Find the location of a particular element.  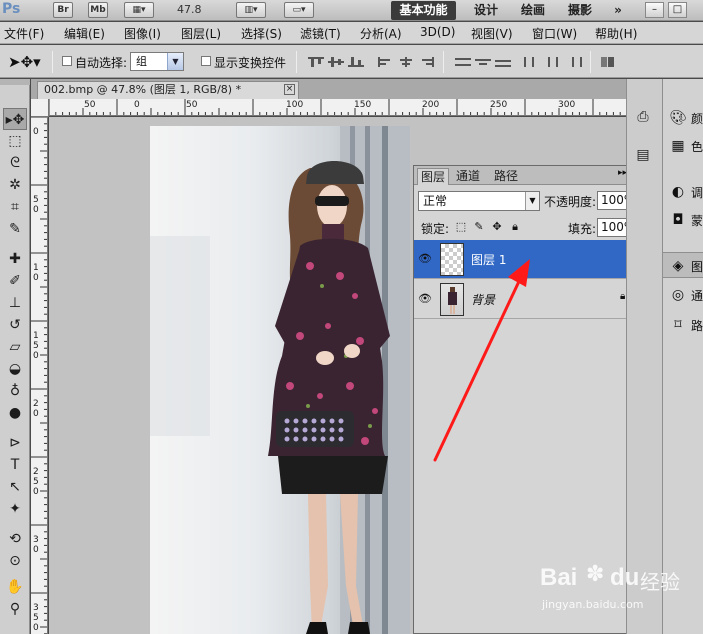

layers-panel-button: ◈ 图 is located at coordinates (683, 265).